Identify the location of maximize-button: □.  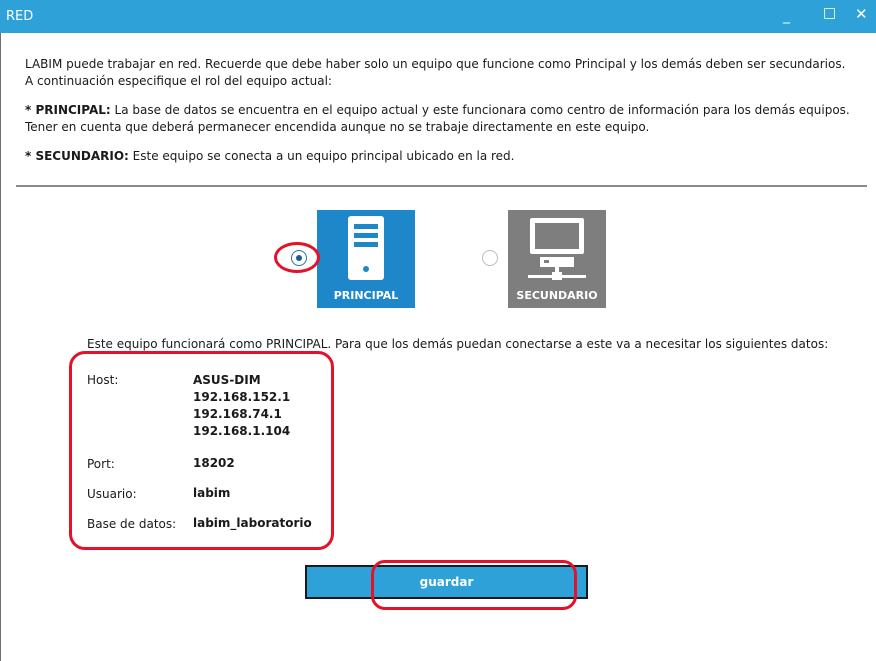
(829, 13).